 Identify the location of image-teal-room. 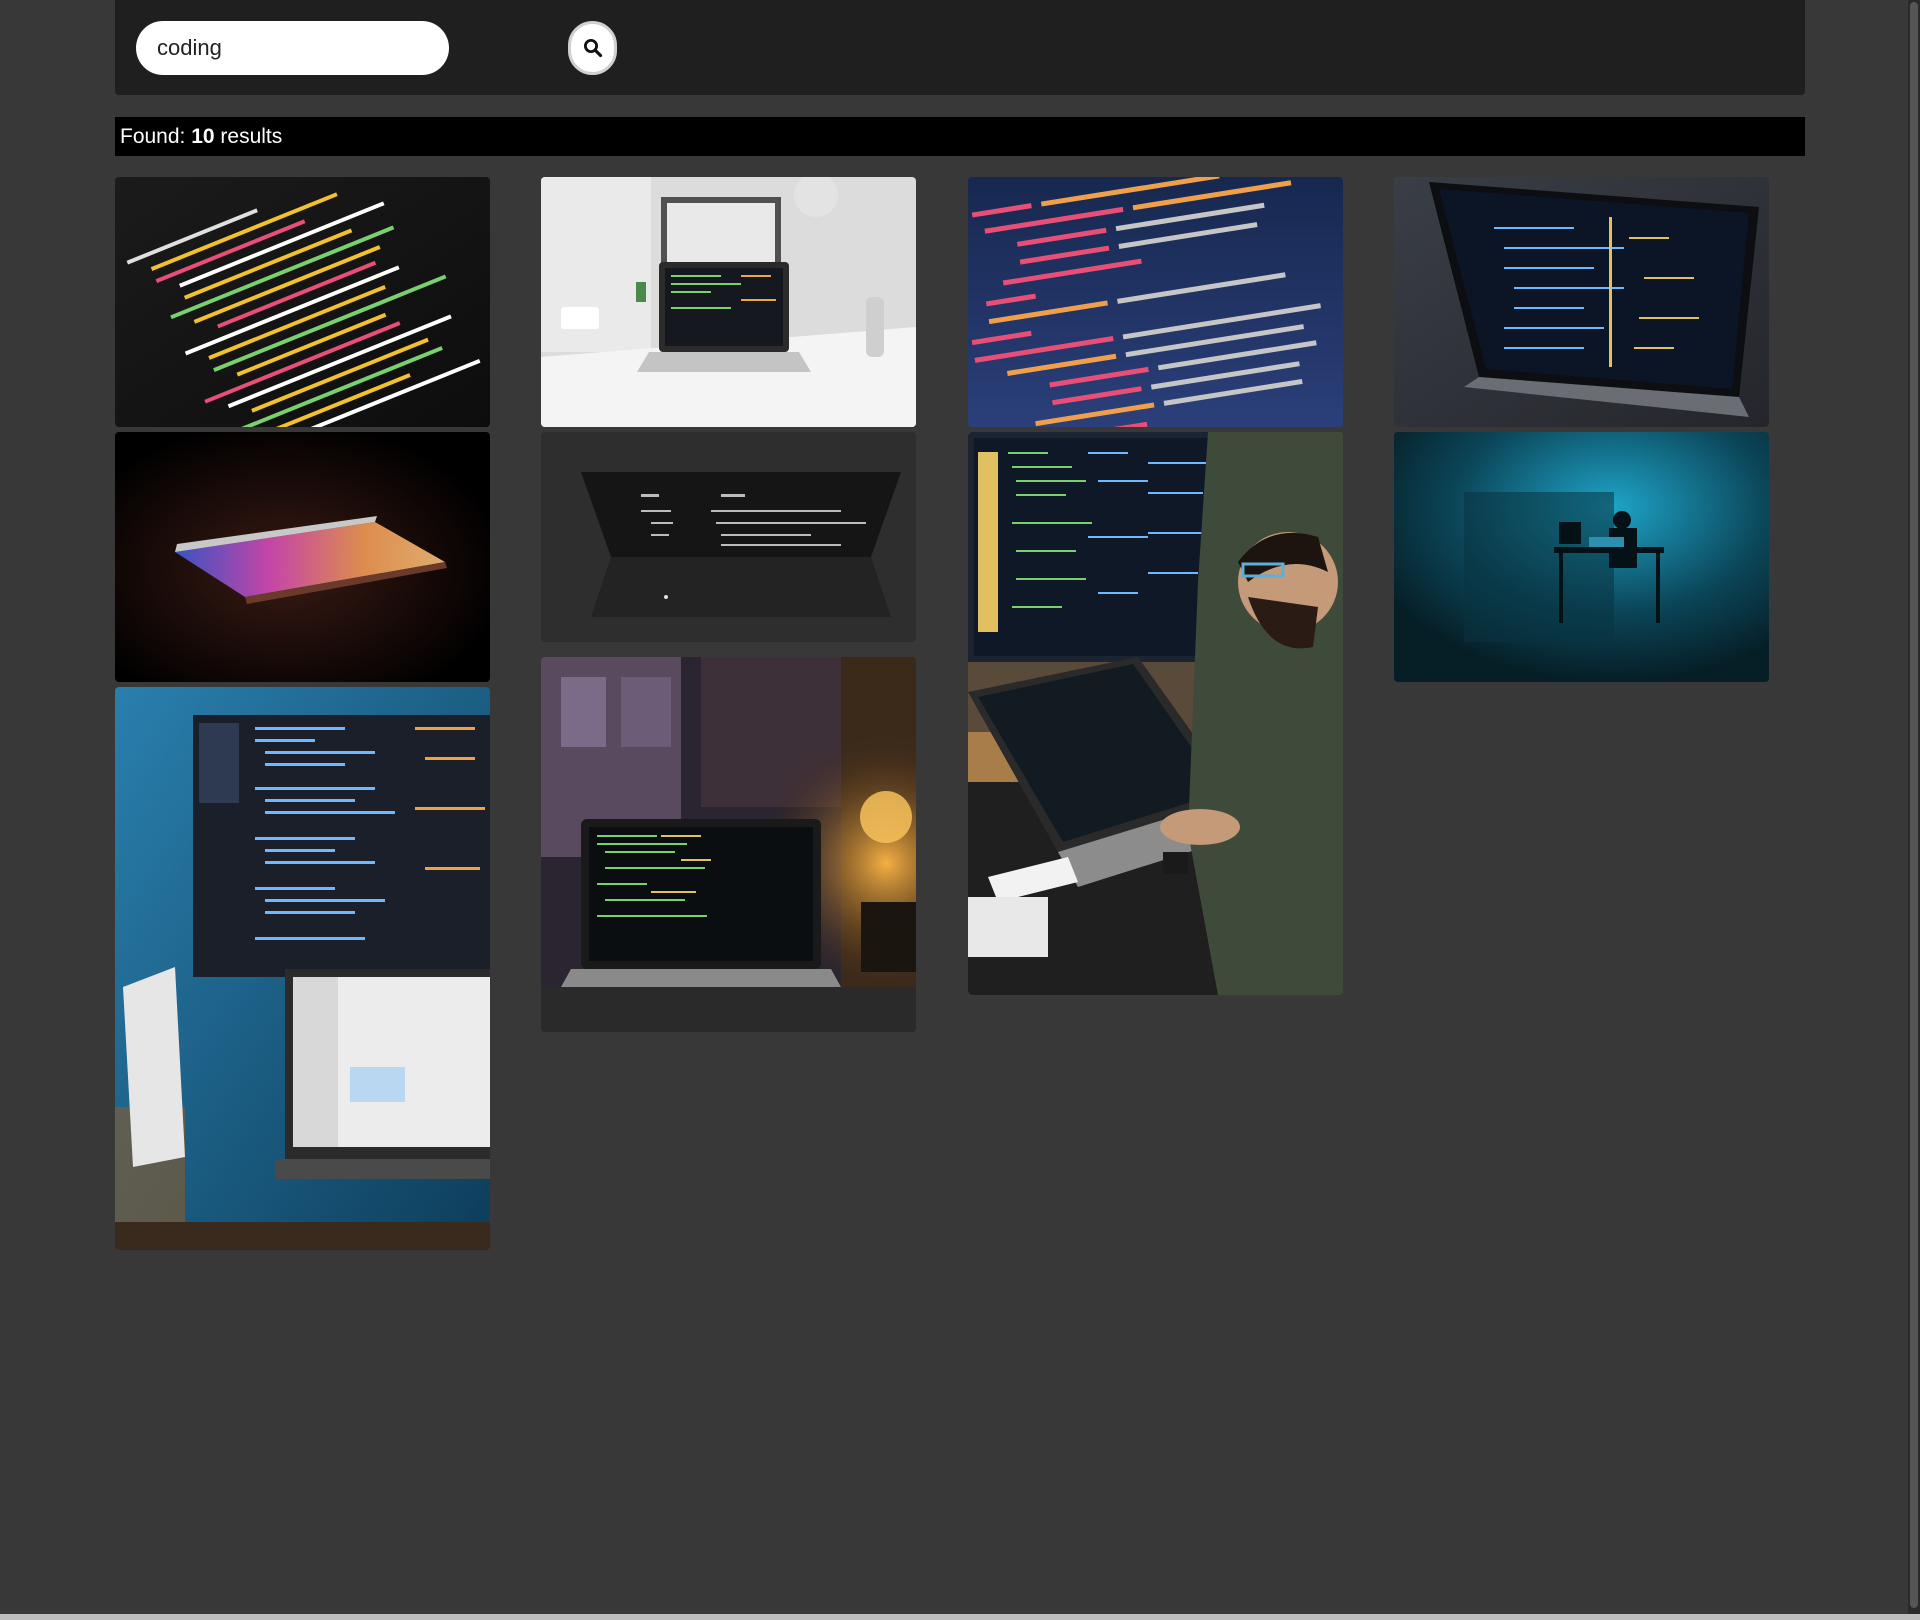
(1581, 557).